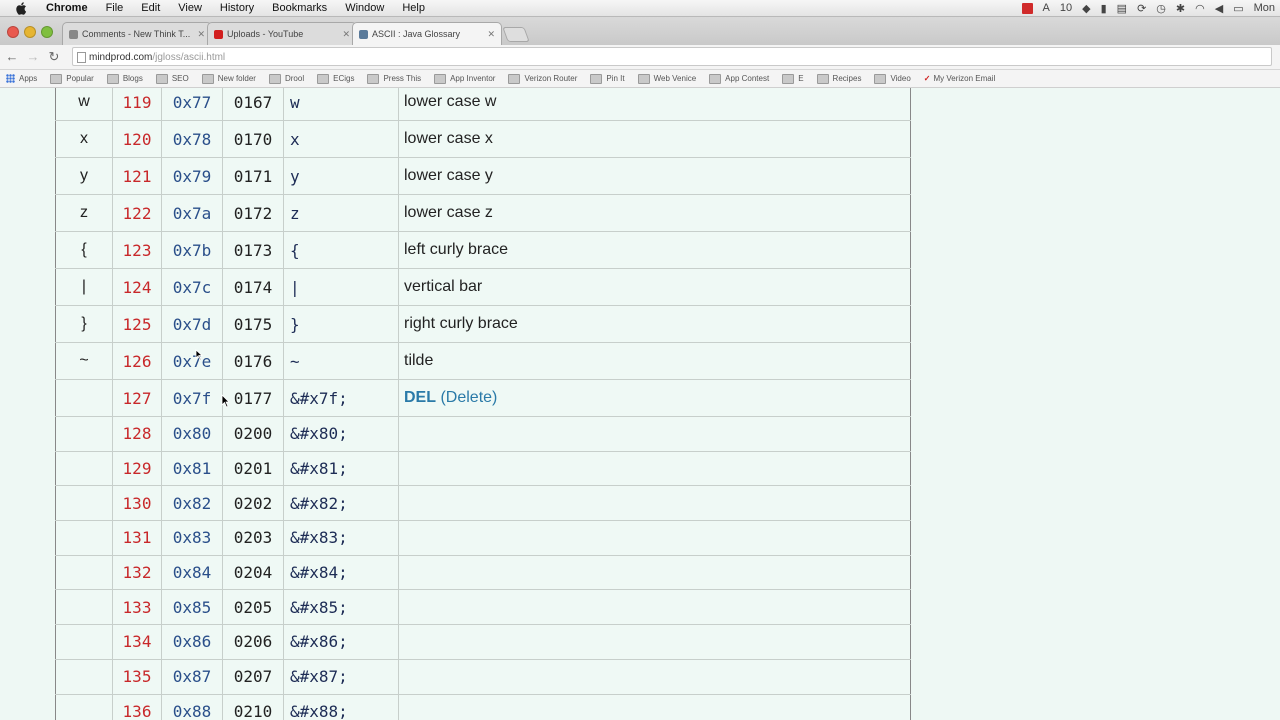  What do you see at coordinates (341, 287) in the screenshot?
I see `entity-cell: |` at bounding box center [341, 287].